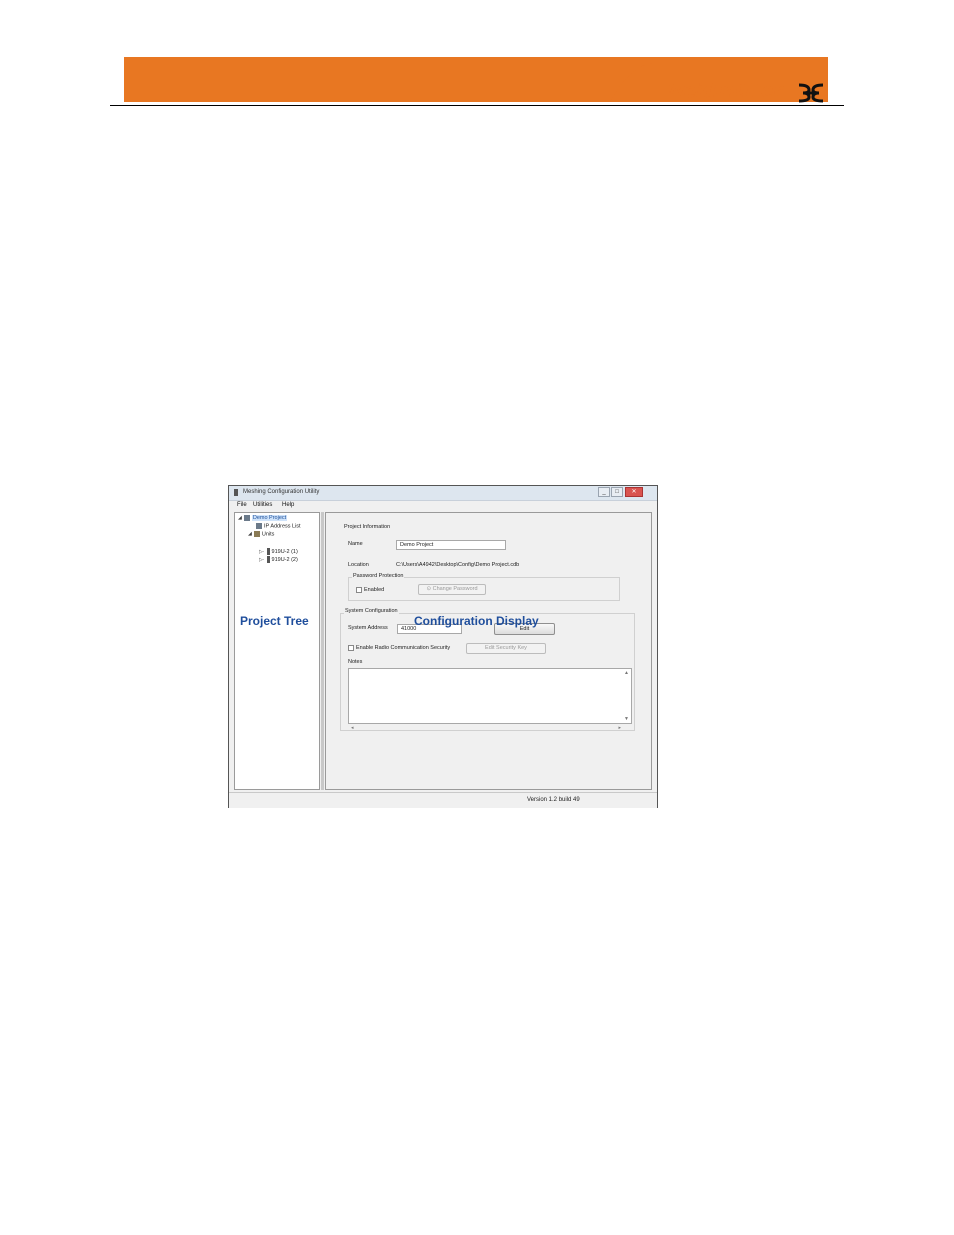 Image resolution: width=954 pixels, height=1235 pixels. What do you see at coordinates (274, 621) in the screenshot?
I see `project-tree-annotation: Project Tree` at bounding box center [274, 621].